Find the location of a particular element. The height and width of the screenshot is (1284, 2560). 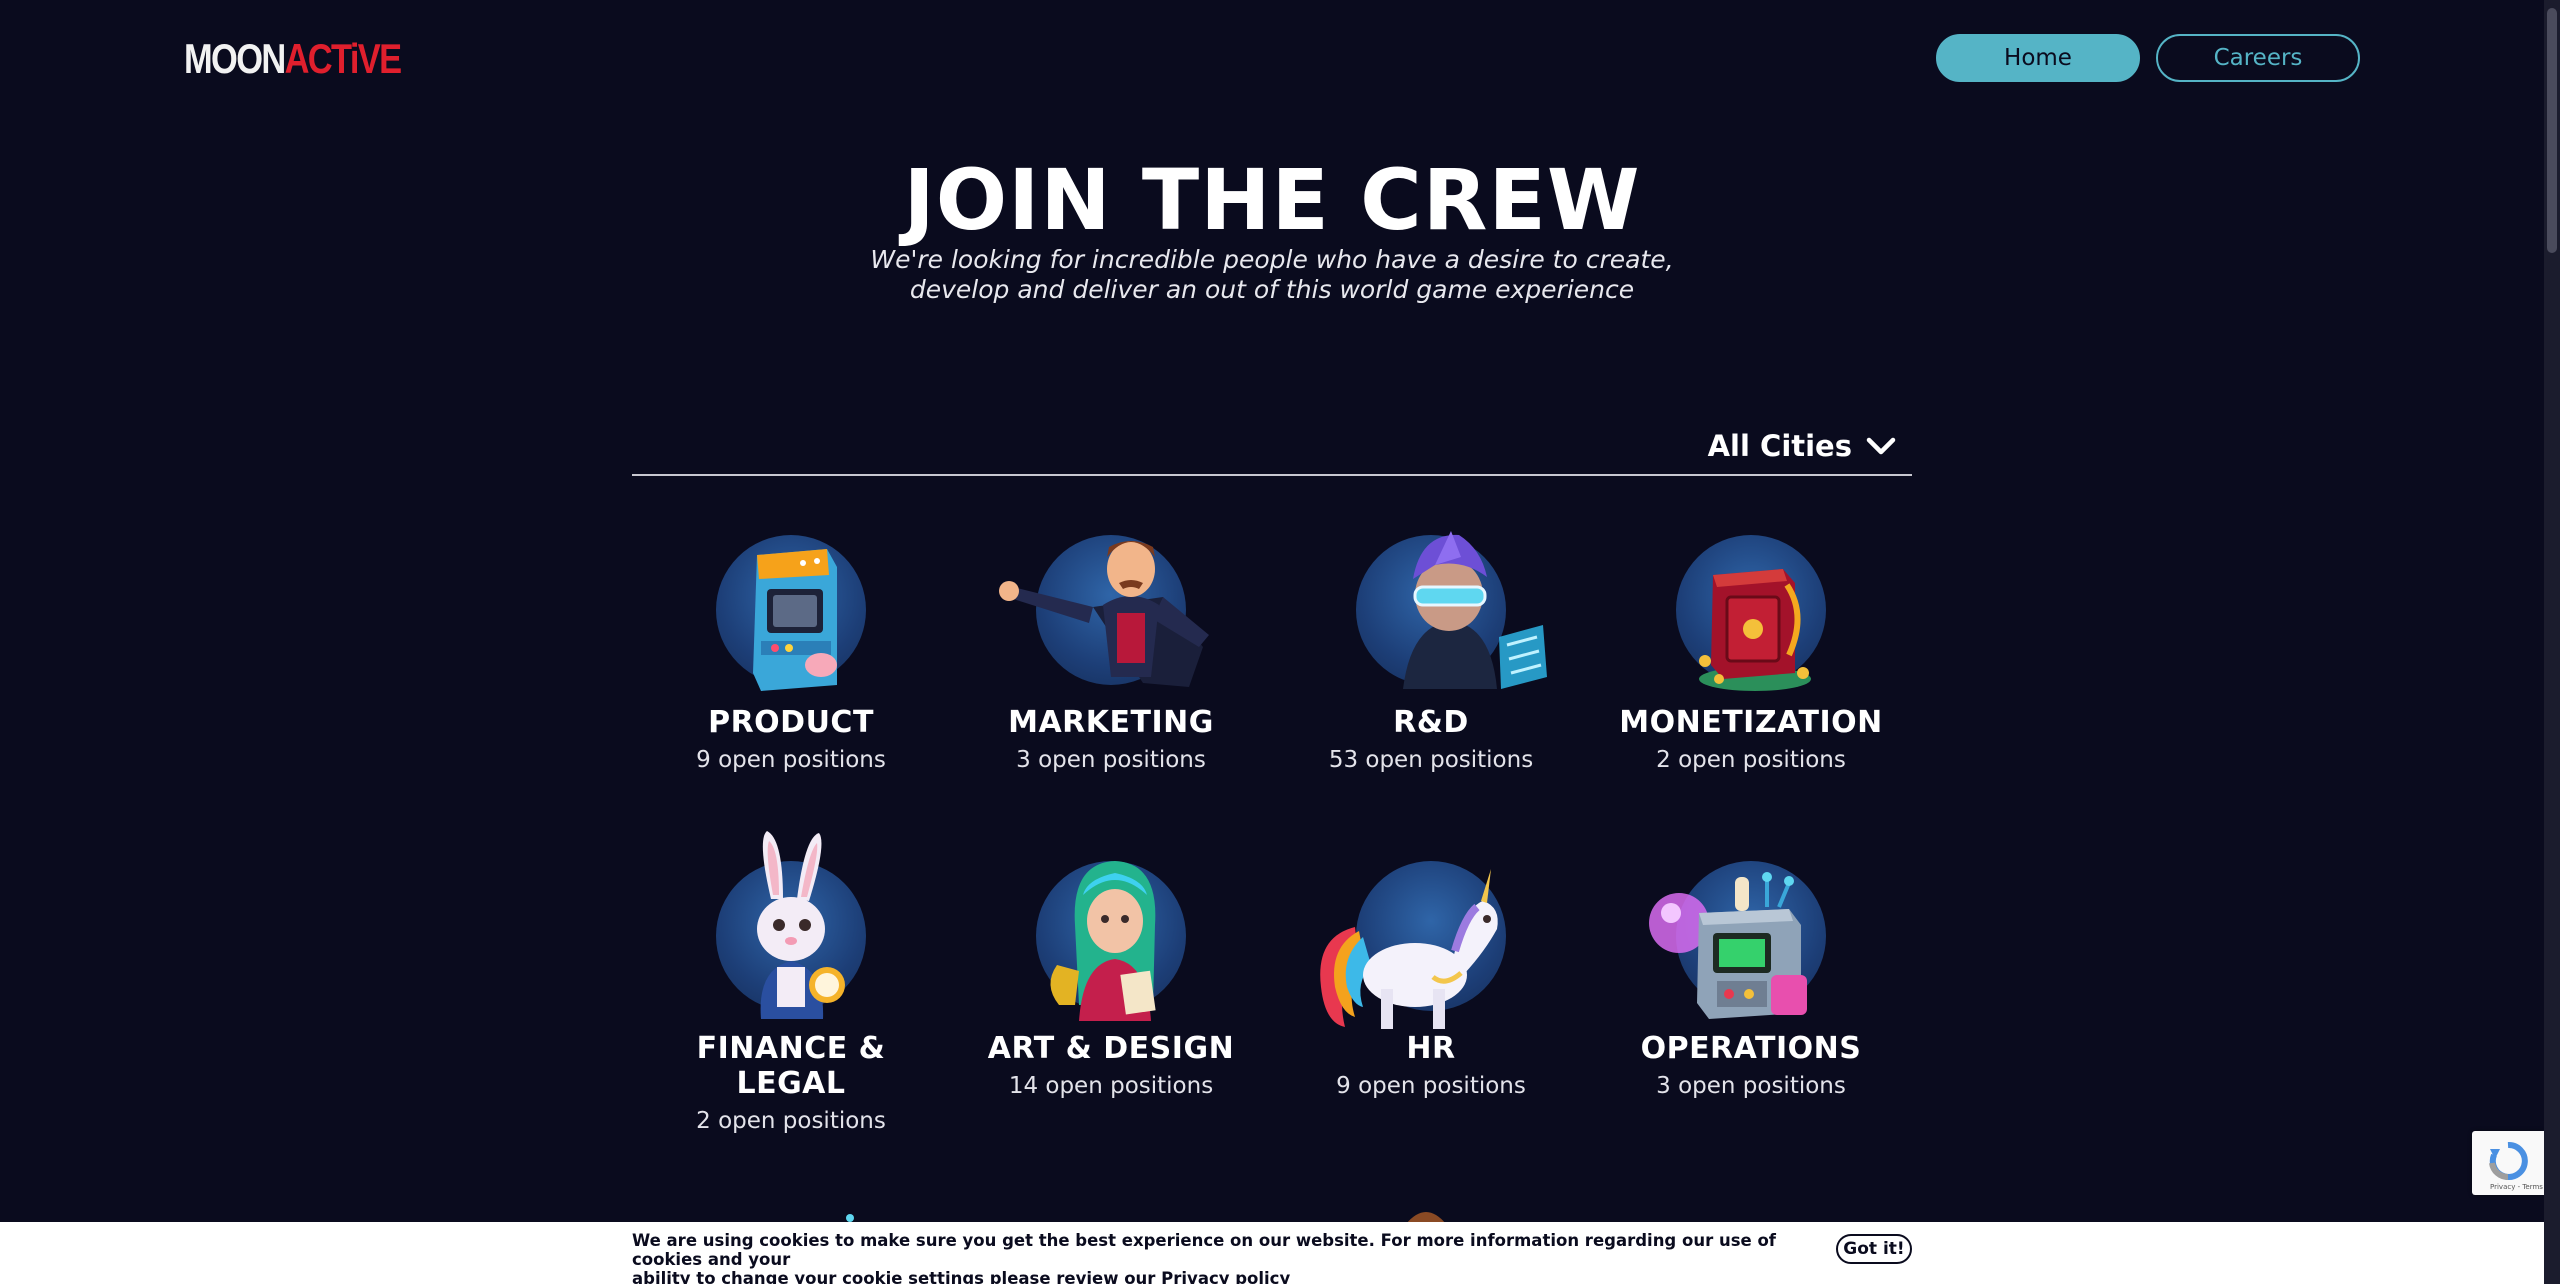

rabbit-clock-icon is located at coordinates (791, 926).